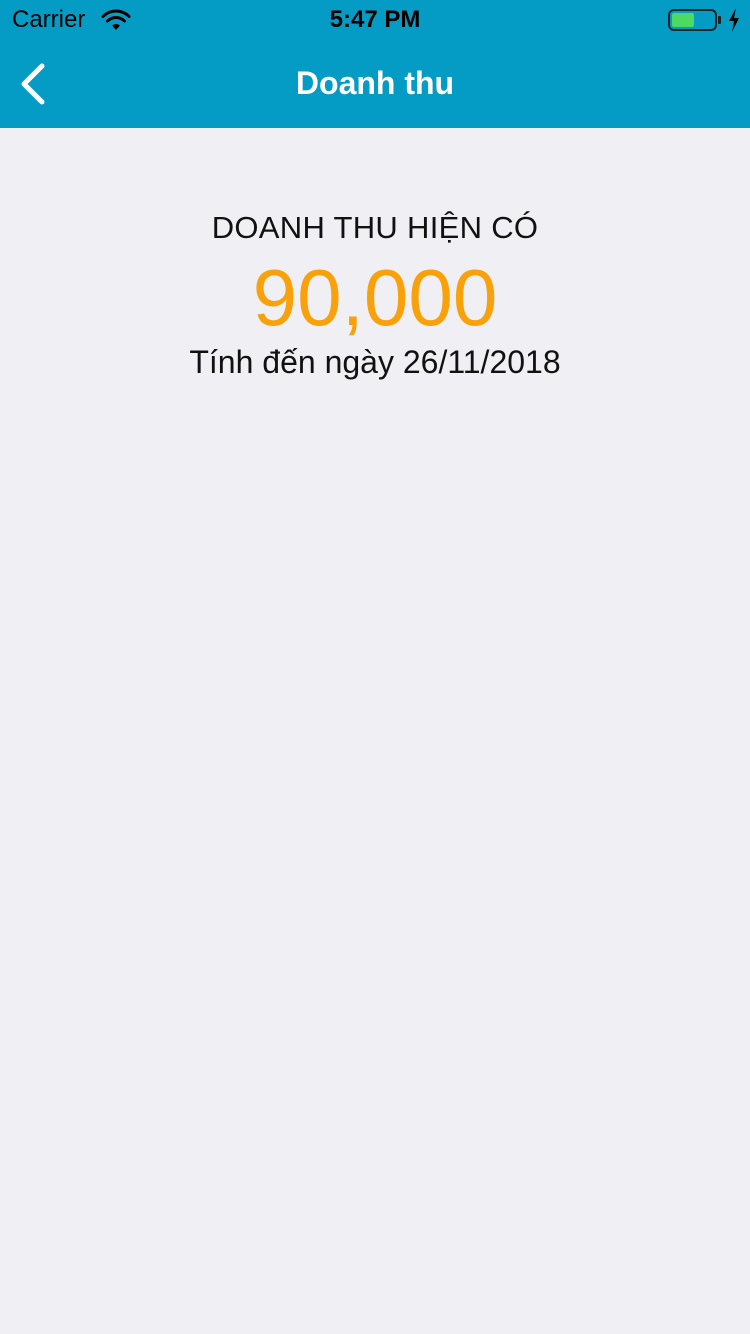 Image resolution: width=750 pixels, height=1334 pixels. Describe the element at coordinates (375, 362) in the screenshot. I see `revenue-as-of-date: Tính đến ngày 26/11/2018` at that location.